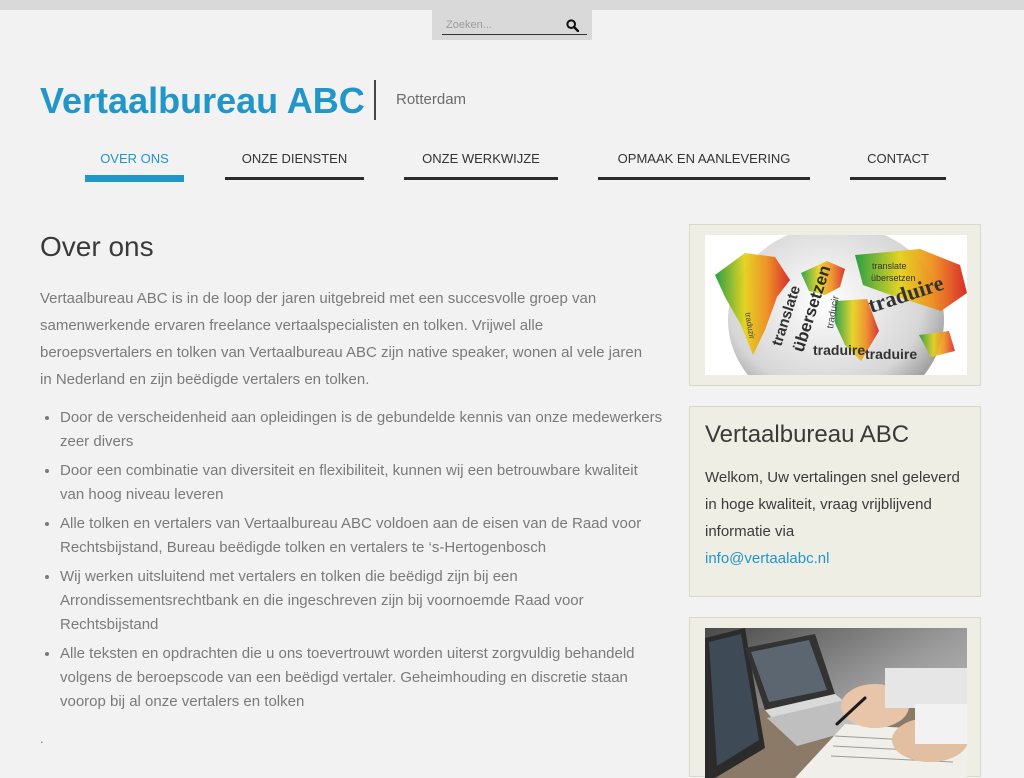 This screenshot has height=778, width=1024. I want to click on sidebar-photo-panel, so click(835, 697).